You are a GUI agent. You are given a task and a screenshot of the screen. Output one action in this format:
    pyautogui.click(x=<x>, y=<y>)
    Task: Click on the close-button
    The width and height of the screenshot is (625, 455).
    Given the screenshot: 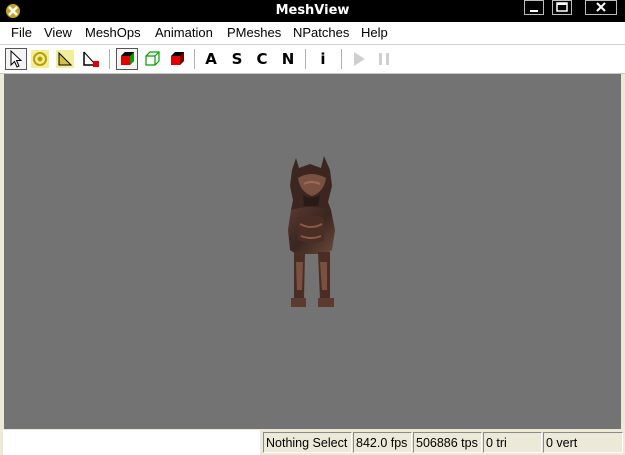 What is the action you would take?
    pyautogui.click(x=601, y=7)
    